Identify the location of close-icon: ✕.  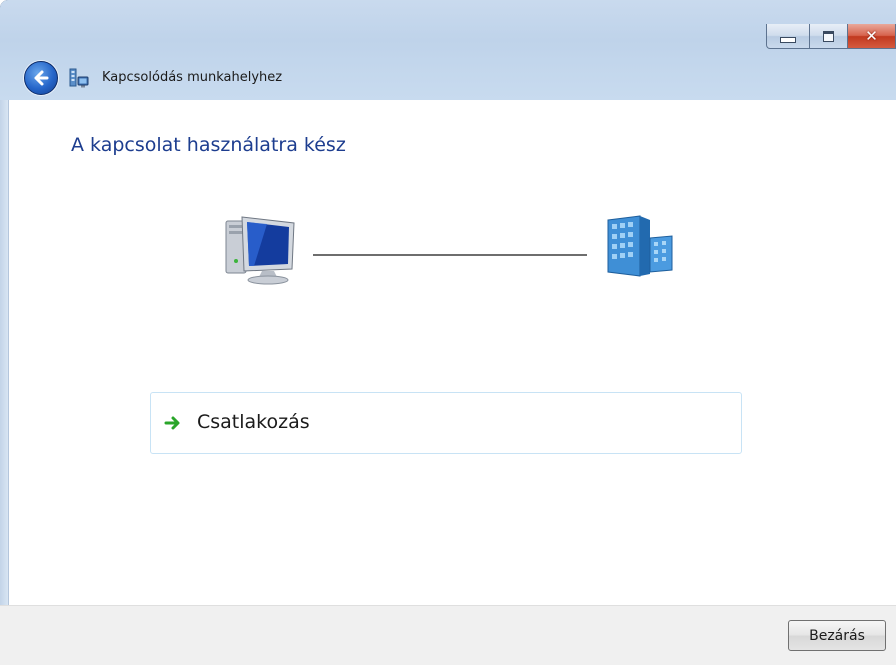
(871, 36).